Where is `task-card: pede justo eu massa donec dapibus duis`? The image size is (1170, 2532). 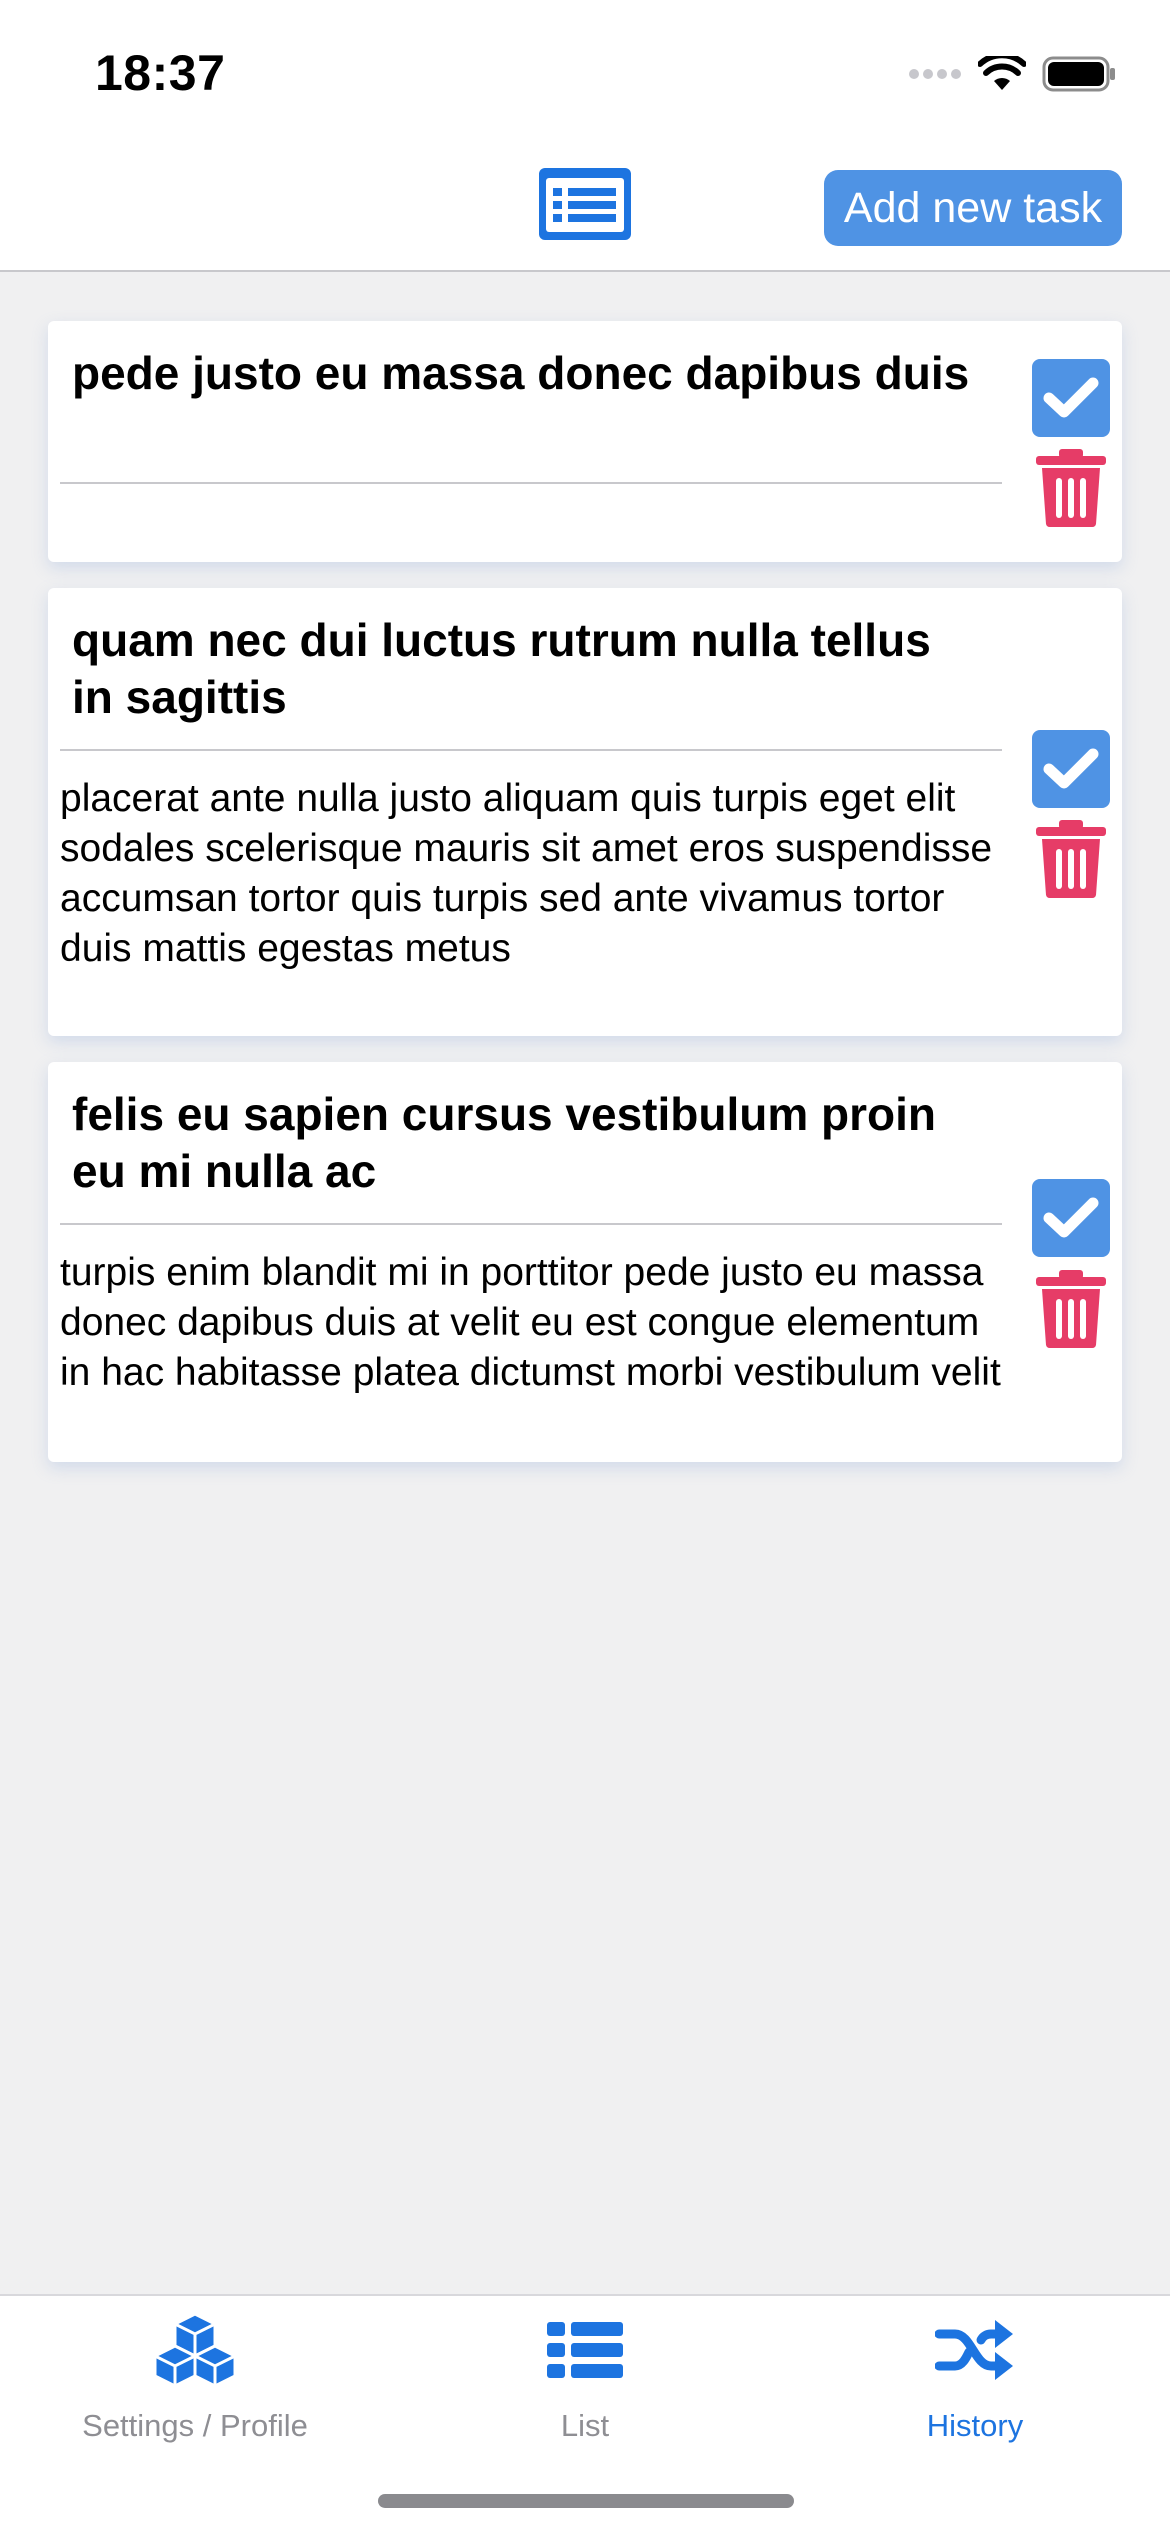 task-card: pede justo eu massa donec dapibus duis is located at coordinates (585, 441).